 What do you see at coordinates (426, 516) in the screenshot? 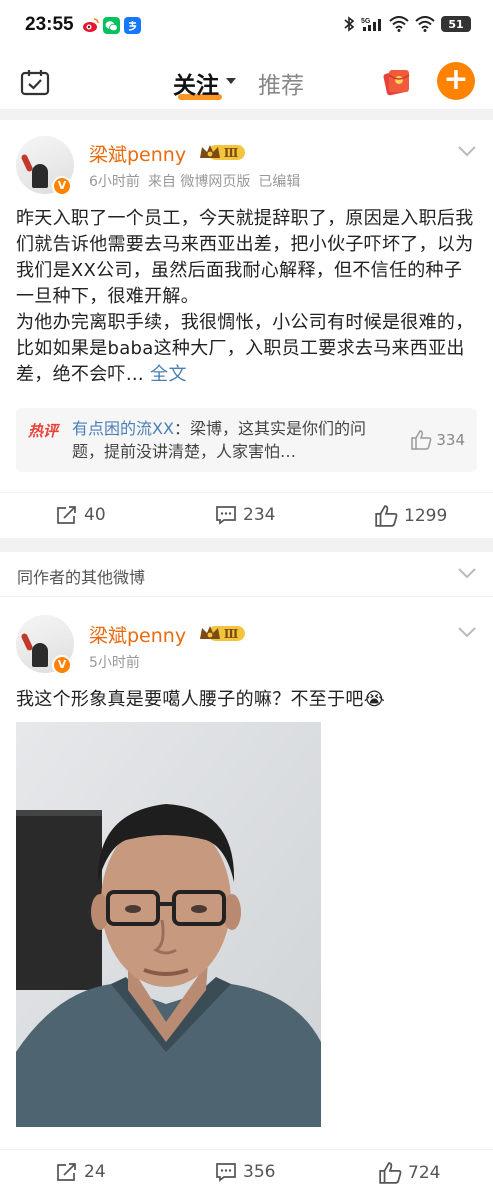
I see `like-count: 1299` at bounding box center [426, 516].